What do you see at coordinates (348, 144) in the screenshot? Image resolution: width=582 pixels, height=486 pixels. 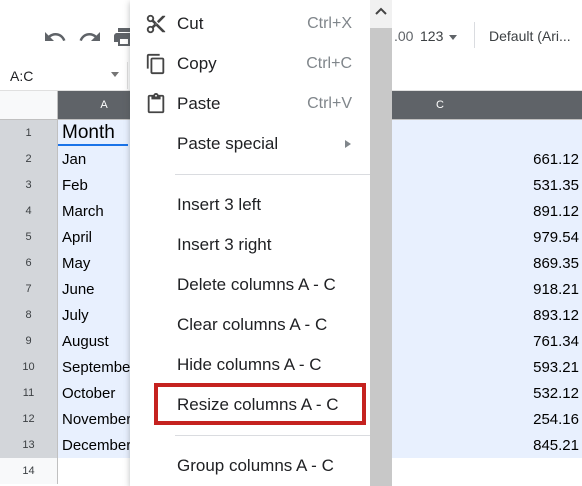 I see `submenu-arrow-icon` at bounding box center [348, 144].